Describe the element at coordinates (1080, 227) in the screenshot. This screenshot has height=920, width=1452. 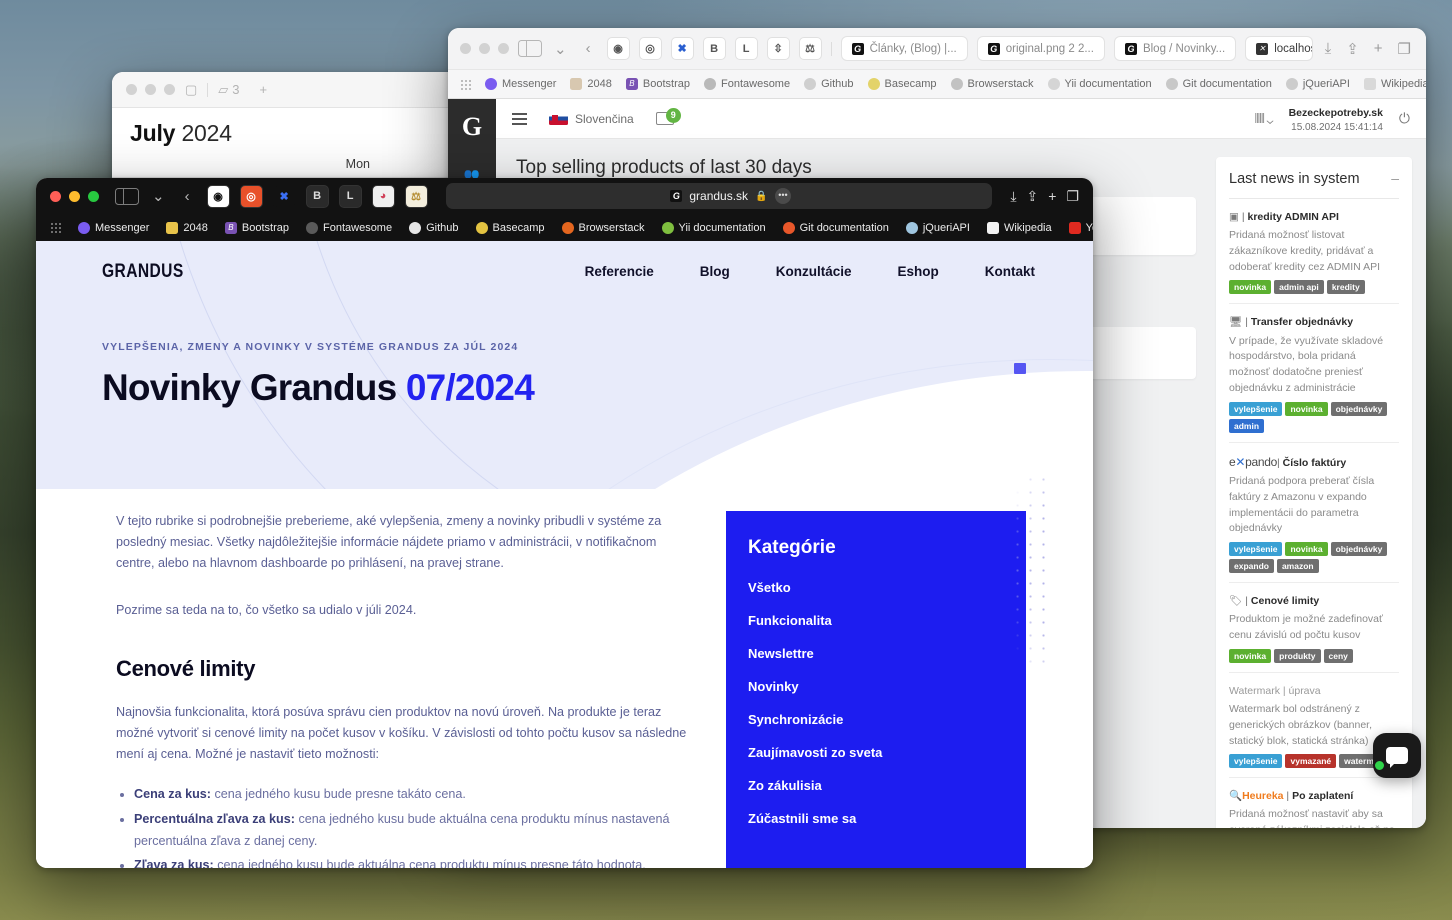
I see `bookmark-youtube: YouTube` at that location.